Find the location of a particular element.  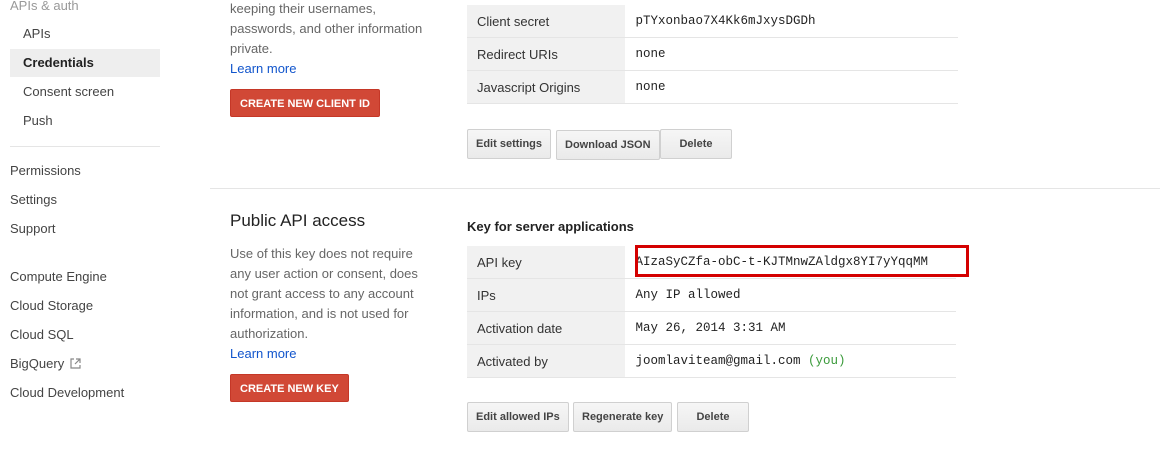

key-heading: Key for server applications is located at coordinates (550, 226).